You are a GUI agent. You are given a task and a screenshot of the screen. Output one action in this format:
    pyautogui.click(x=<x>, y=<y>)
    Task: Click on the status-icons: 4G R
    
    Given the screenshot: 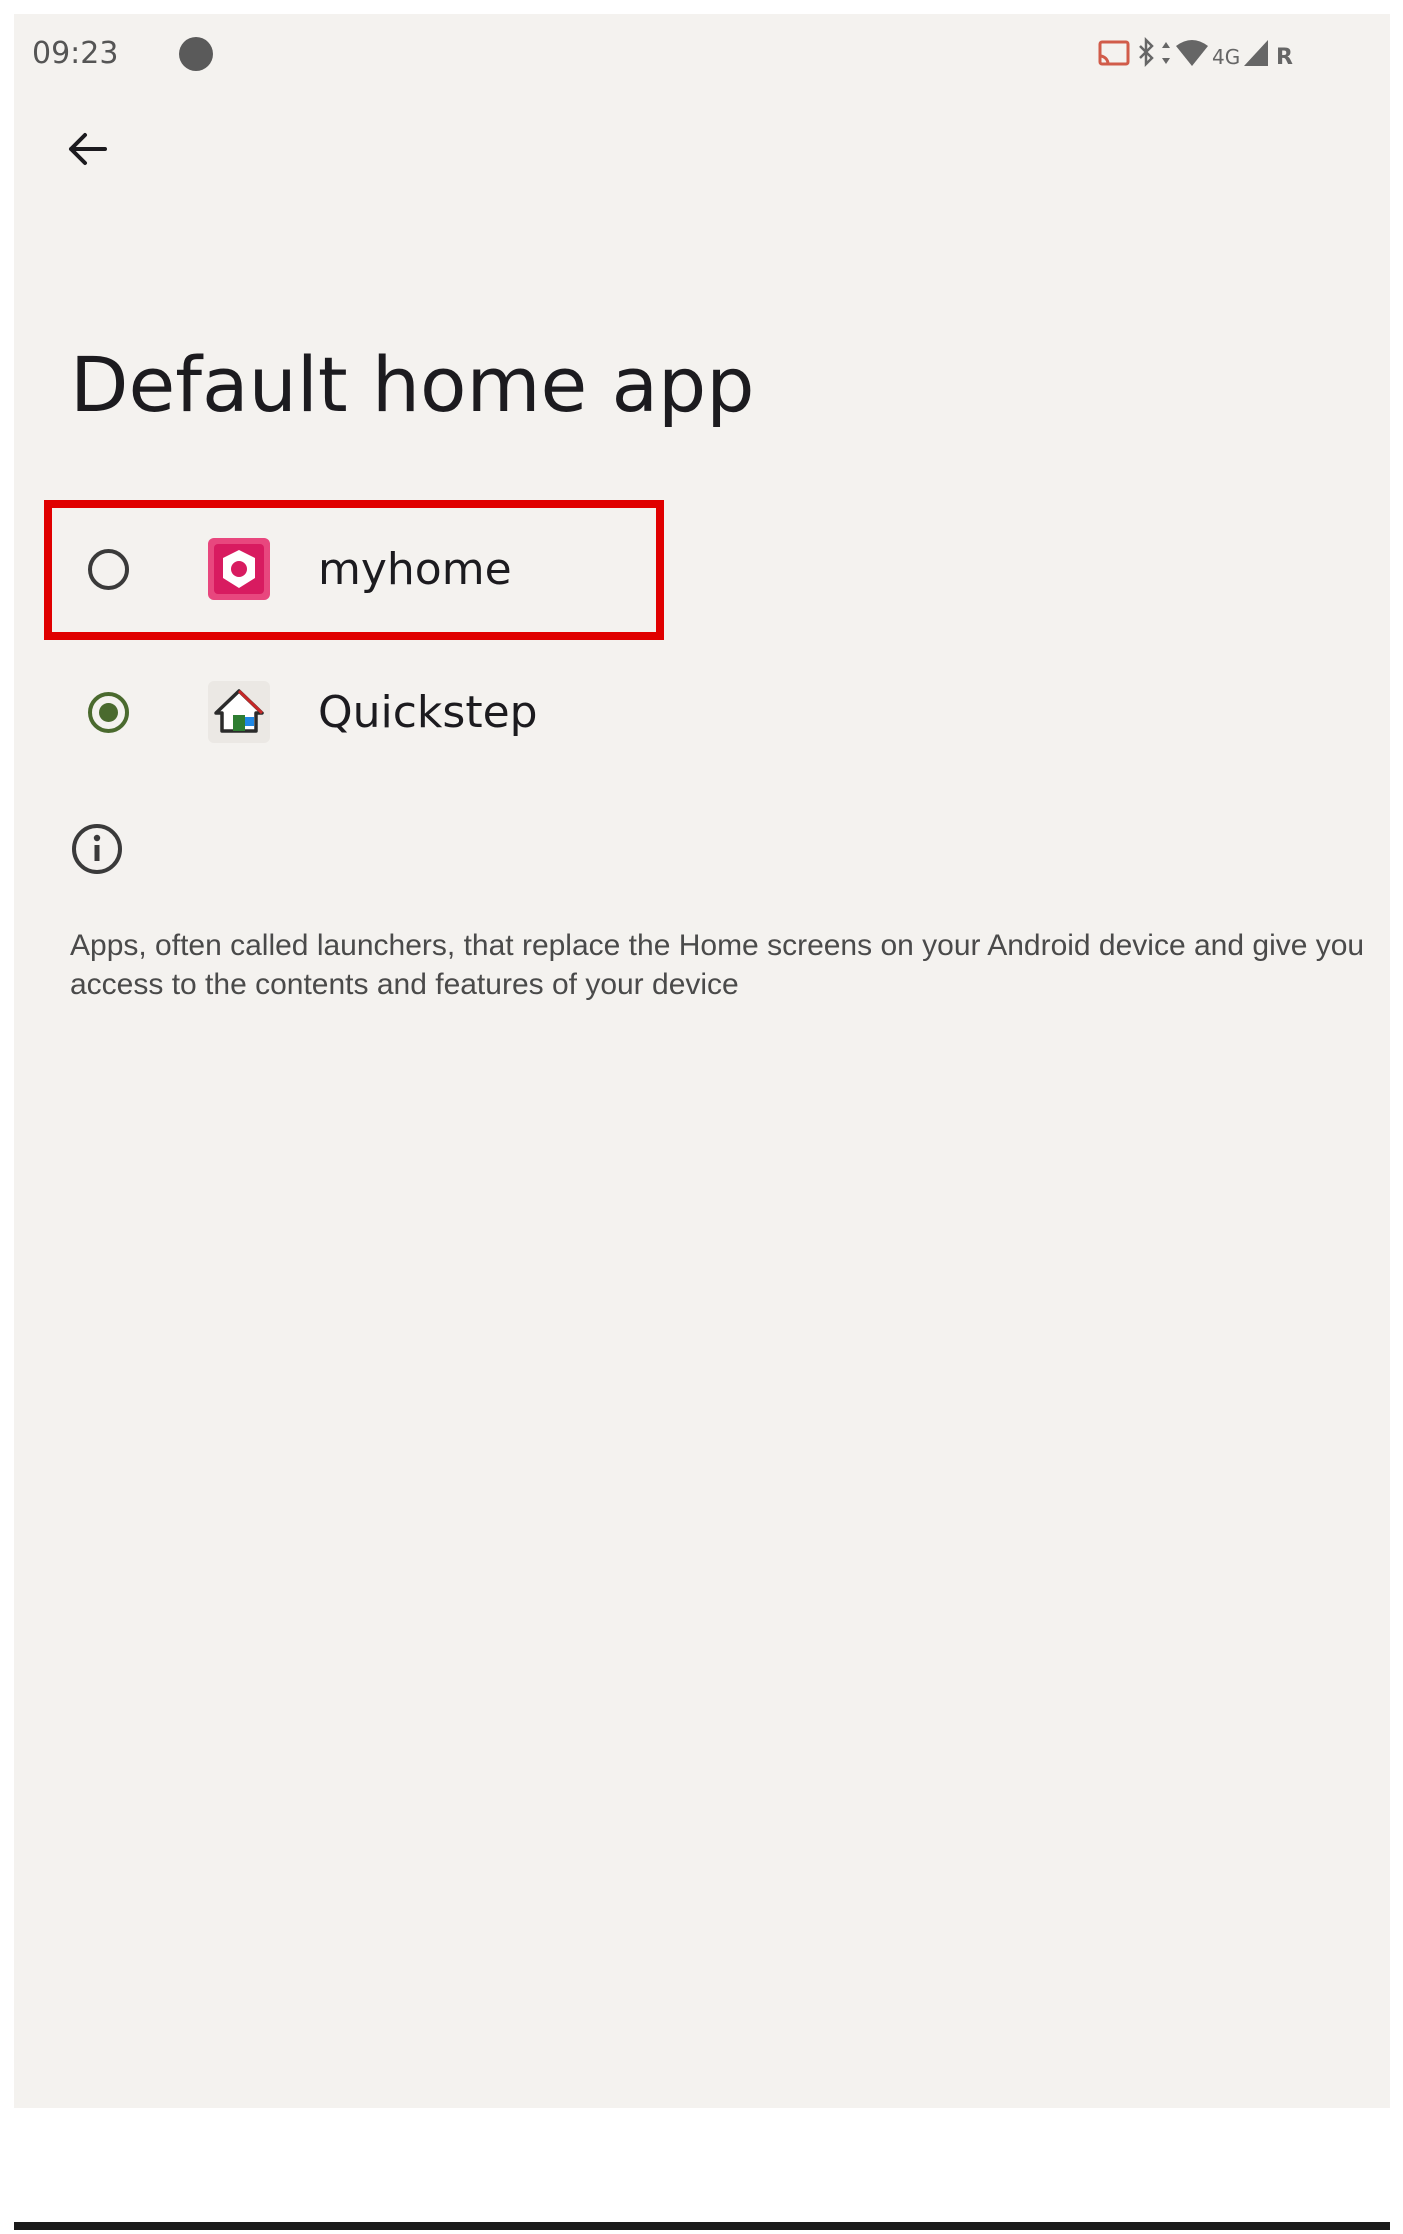 What is the action you would take?
    pyautogui.click(x=1216, y=54)
    